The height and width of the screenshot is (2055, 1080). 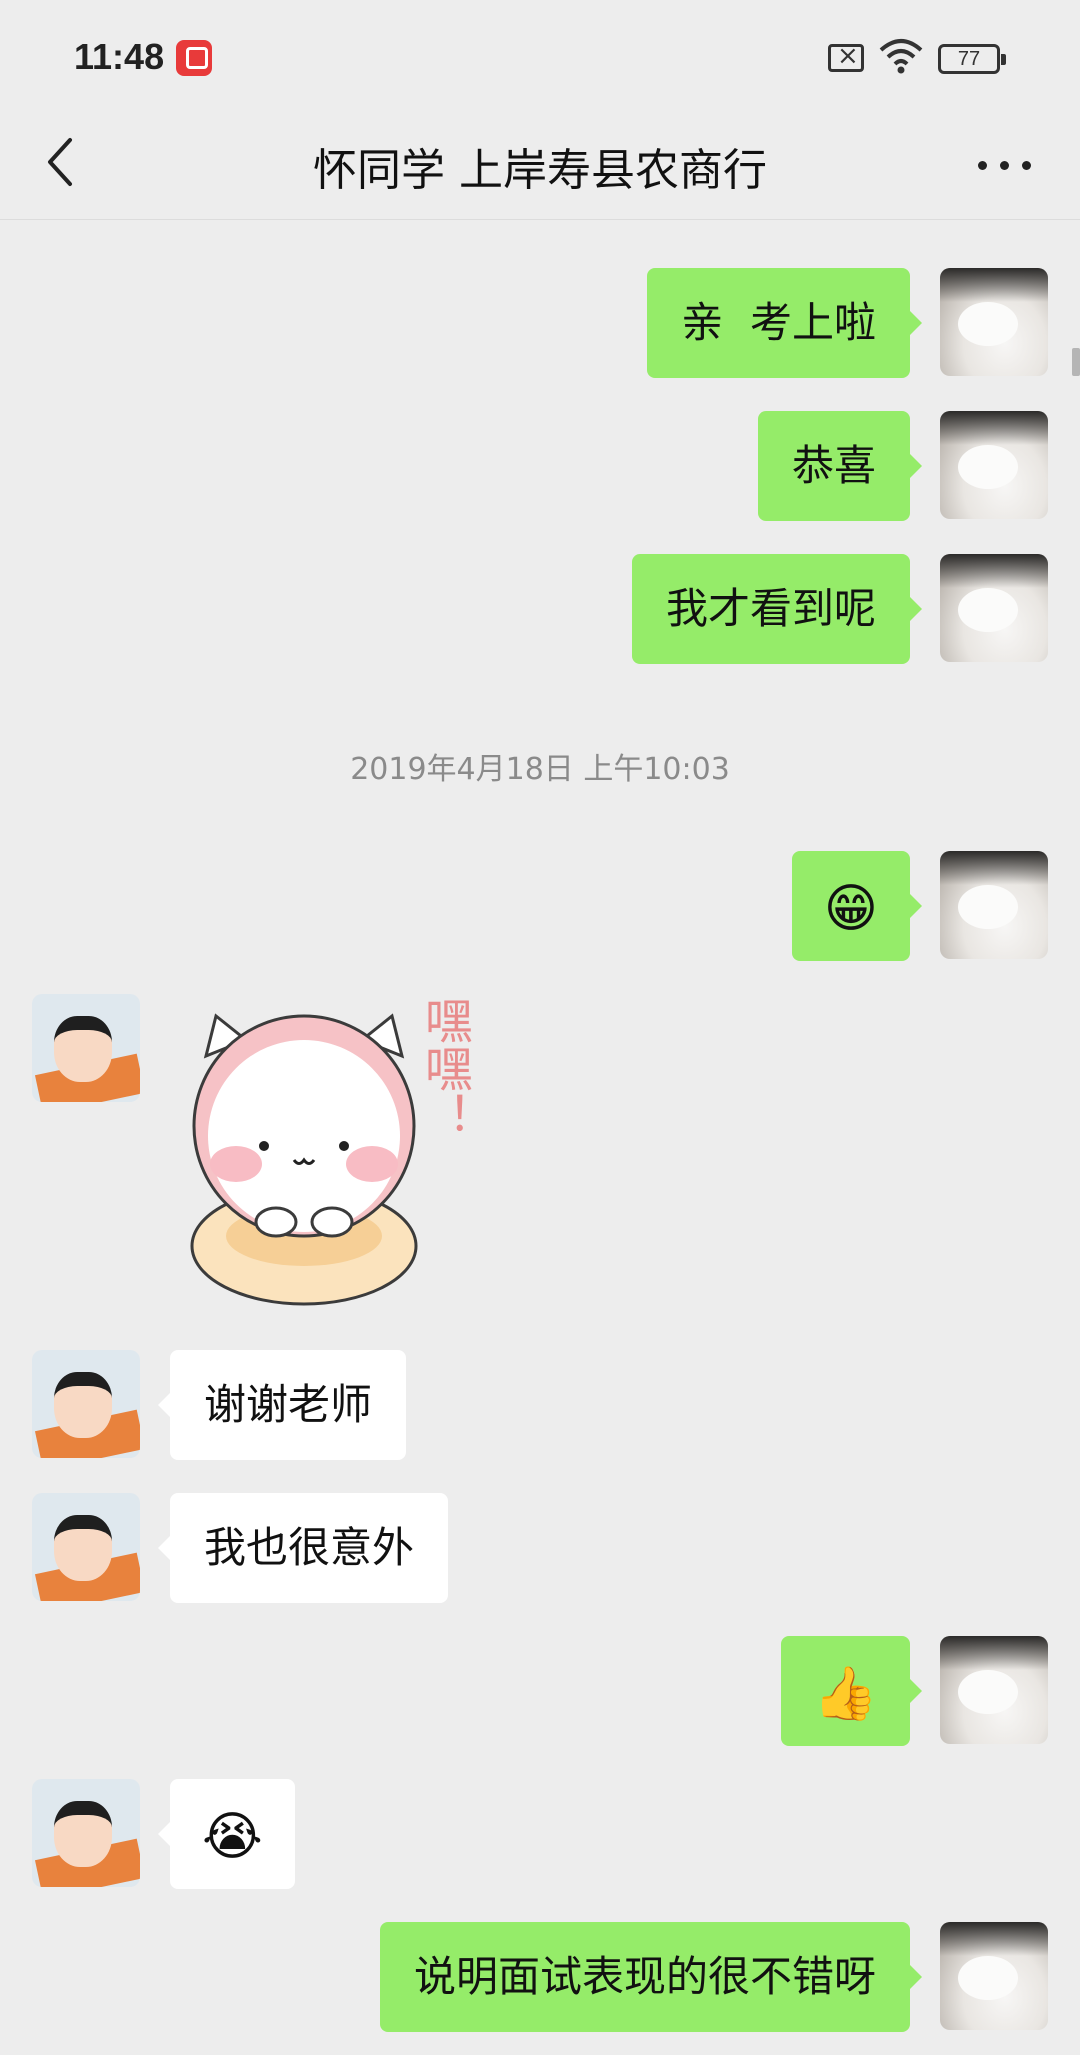 I want to click on message-text: 谢谢老师, so click(x=288, y=1404).